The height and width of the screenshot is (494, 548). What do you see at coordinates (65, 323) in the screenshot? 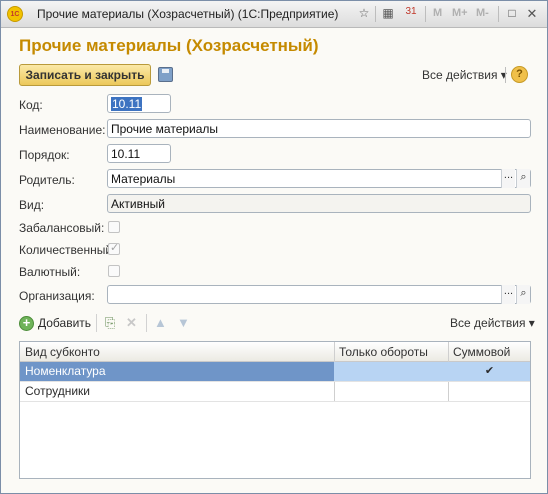
I see `add-button-label: Добавить` at bounding box center [65, 323].